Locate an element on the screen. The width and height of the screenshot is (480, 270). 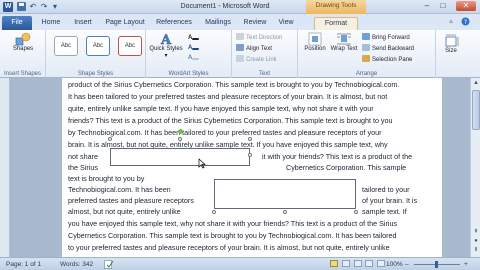
tab-format: Format is located at coordinates (336, 23).